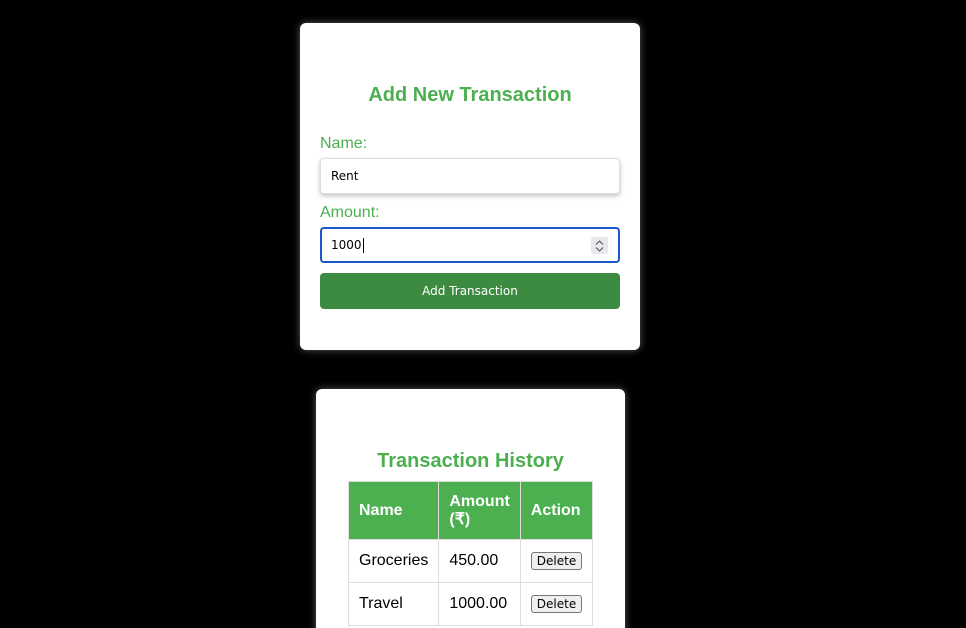 The height and width of the screenshot is (628, 966). What do you see at coordinates (479, 604) in the screenshot?
I see `row-amount: 1000.00` at bounding box center [479, 604].